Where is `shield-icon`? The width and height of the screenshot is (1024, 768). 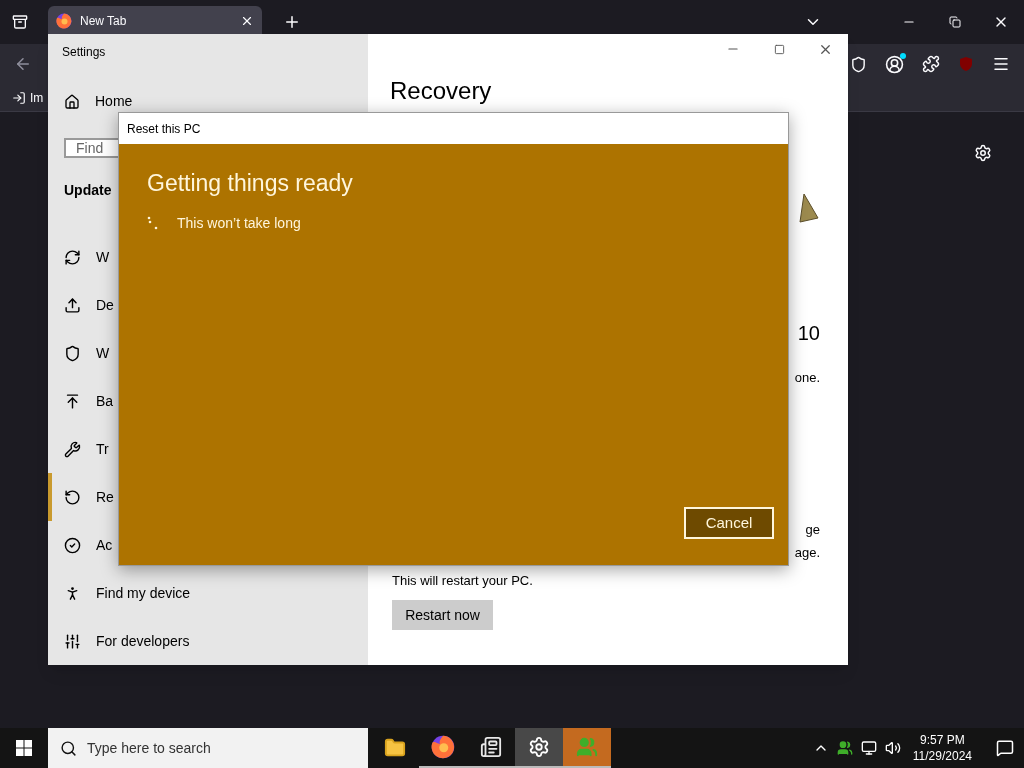 shield-icon is located at coordinates (72, 353).